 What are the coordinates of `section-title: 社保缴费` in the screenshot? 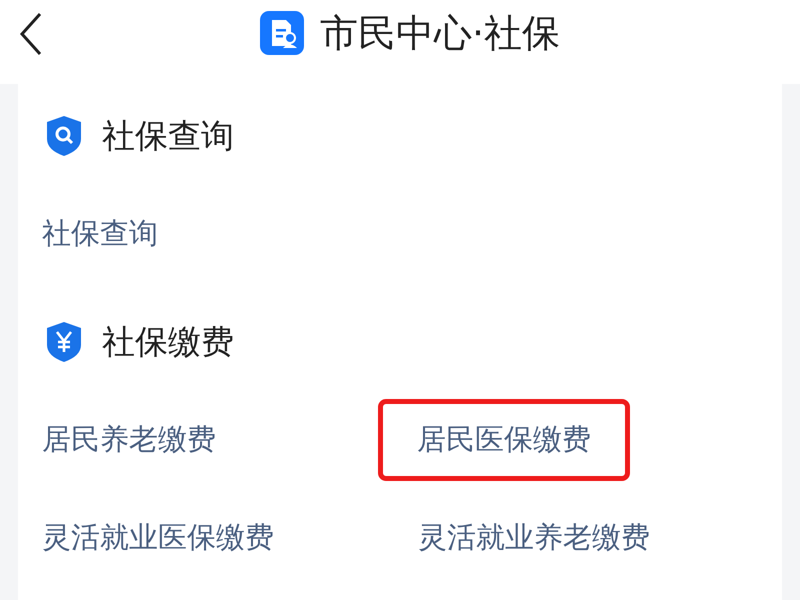 It's located at (168, 341).